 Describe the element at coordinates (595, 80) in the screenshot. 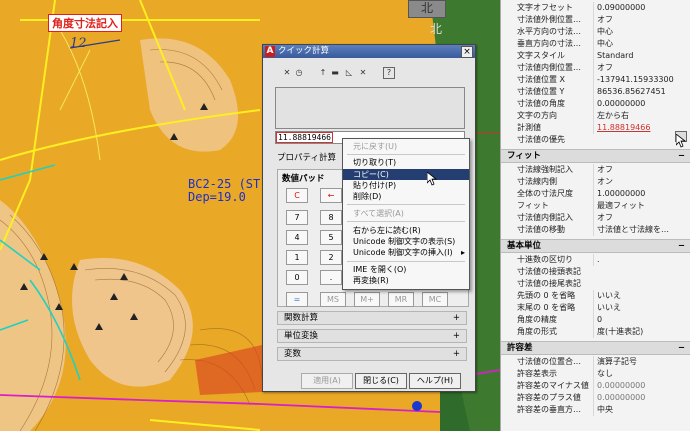

I see `property-row: 寸法値位置 X -137941.15933300` at that location.